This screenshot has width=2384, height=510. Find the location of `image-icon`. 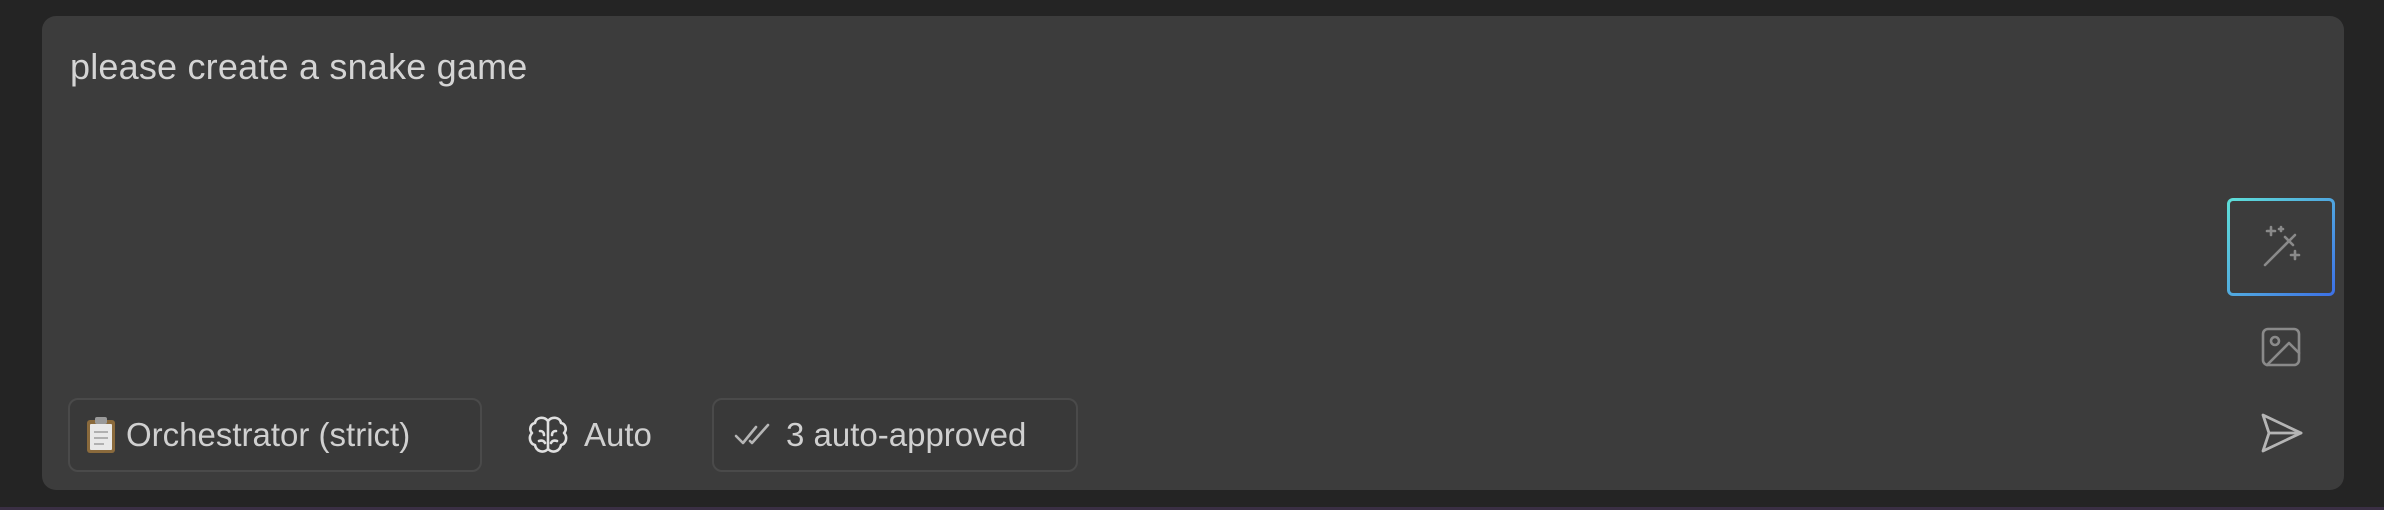

image-icon is located at coordinates (2281, 347).